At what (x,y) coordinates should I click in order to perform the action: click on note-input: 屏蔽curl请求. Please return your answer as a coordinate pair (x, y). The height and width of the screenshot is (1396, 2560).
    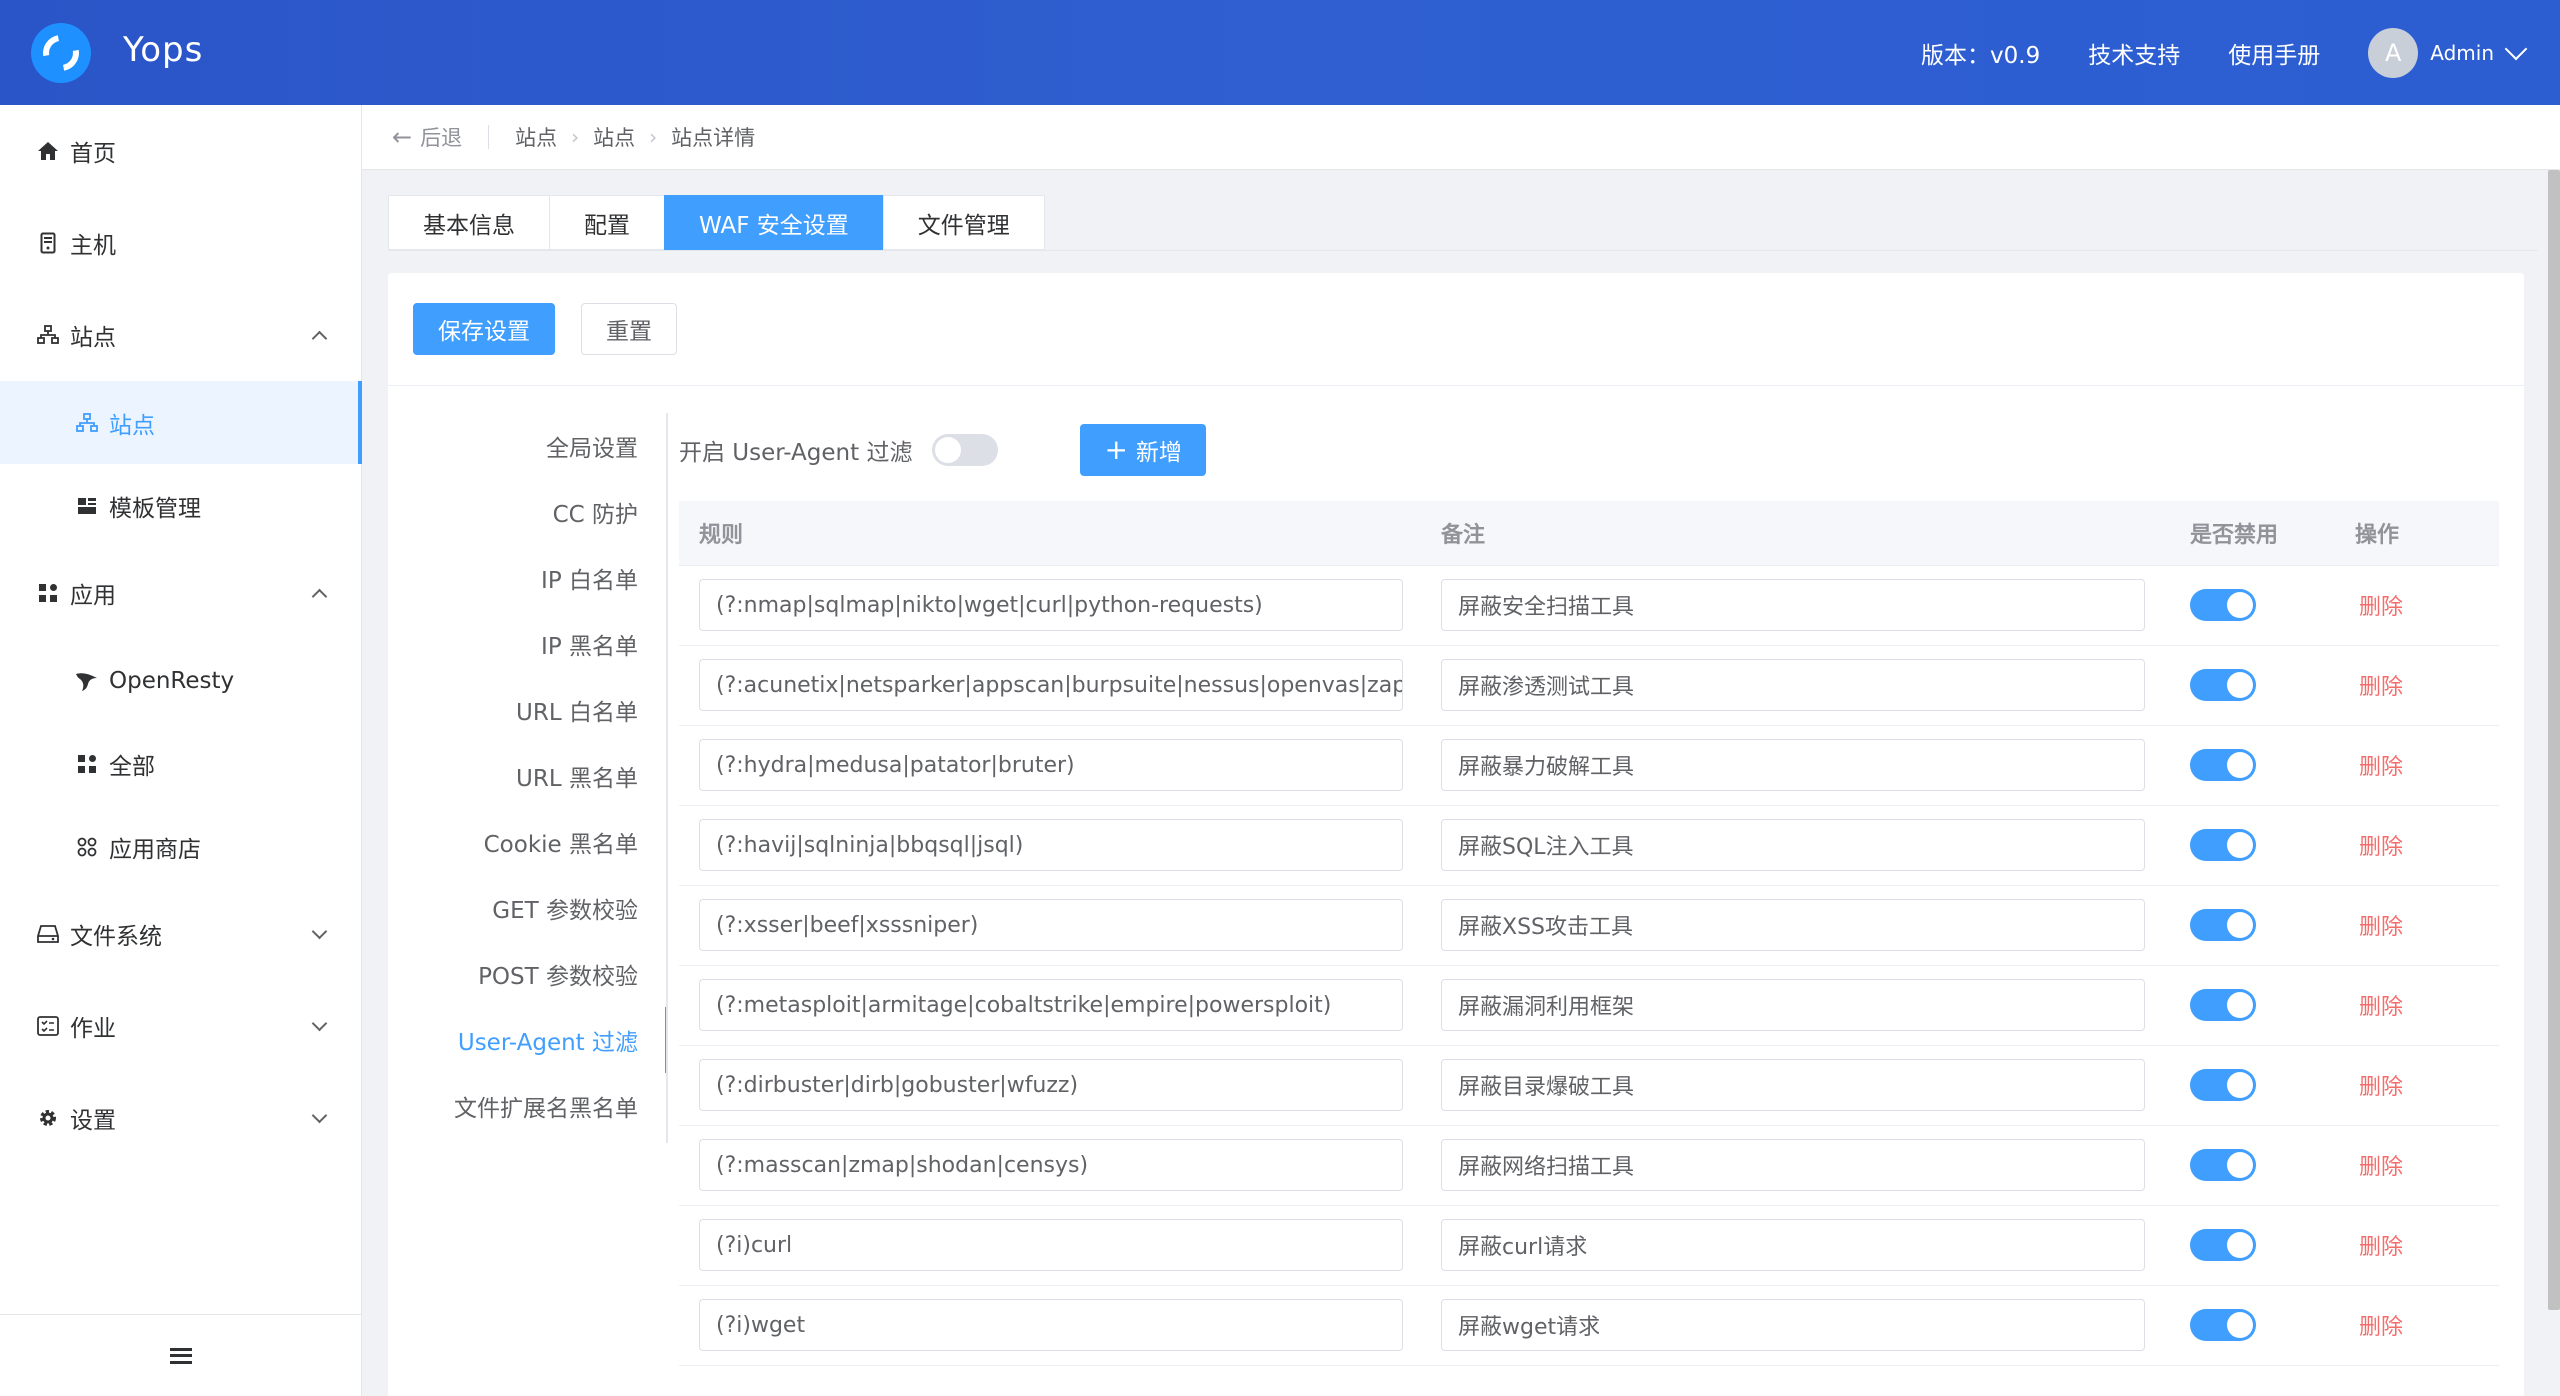
    Looking at the image, I should click on (1793, 1245).